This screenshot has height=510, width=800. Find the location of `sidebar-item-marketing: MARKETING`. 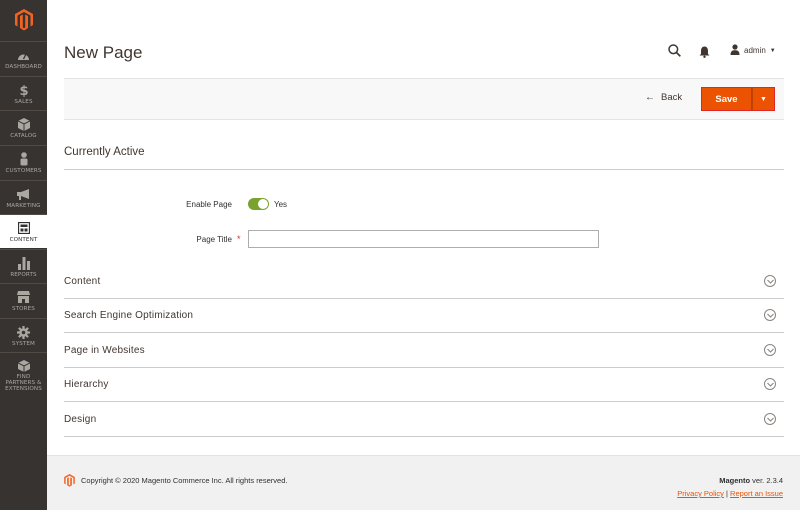

sidebar-item-marketing: MARKETING is located at coordinates (23, 197).